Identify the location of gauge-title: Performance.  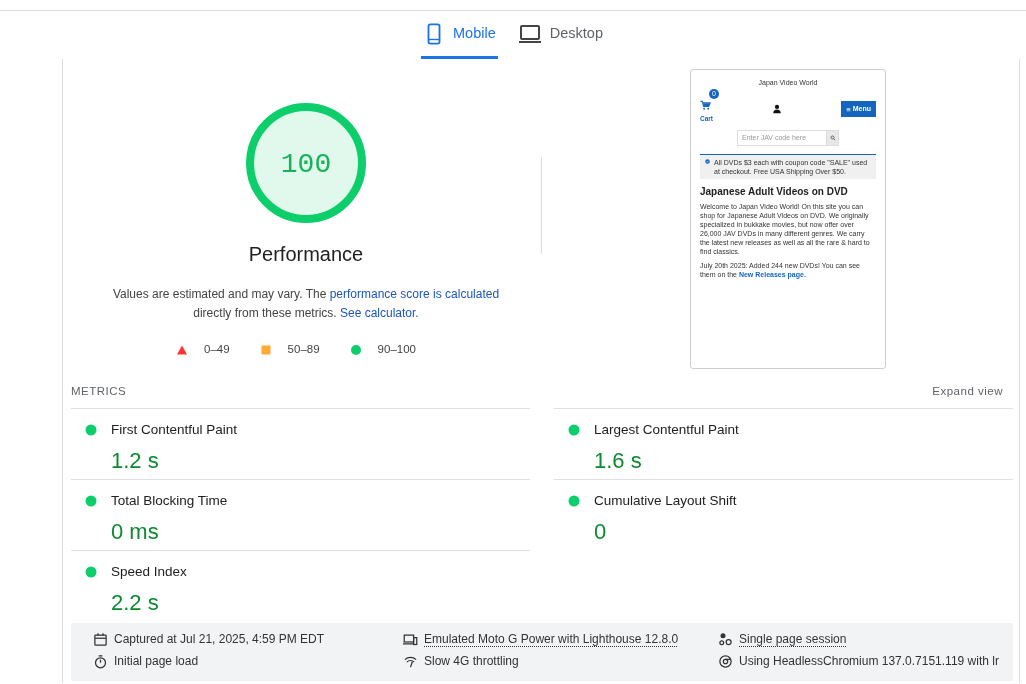
(306, 254).